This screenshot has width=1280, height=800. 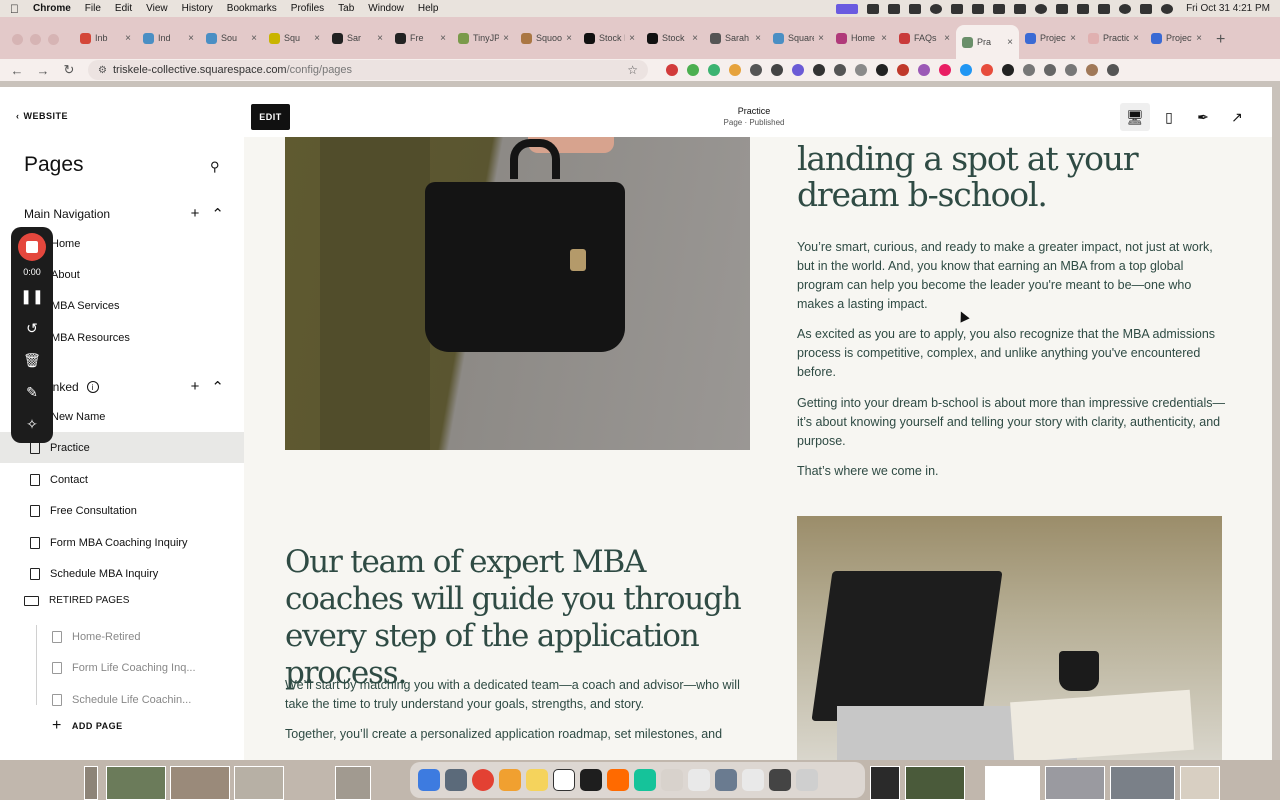 What do you see at coordinates (957, 8) in the screenshot?
I see `close-box-status-icon` at bounding box center [957, 8].